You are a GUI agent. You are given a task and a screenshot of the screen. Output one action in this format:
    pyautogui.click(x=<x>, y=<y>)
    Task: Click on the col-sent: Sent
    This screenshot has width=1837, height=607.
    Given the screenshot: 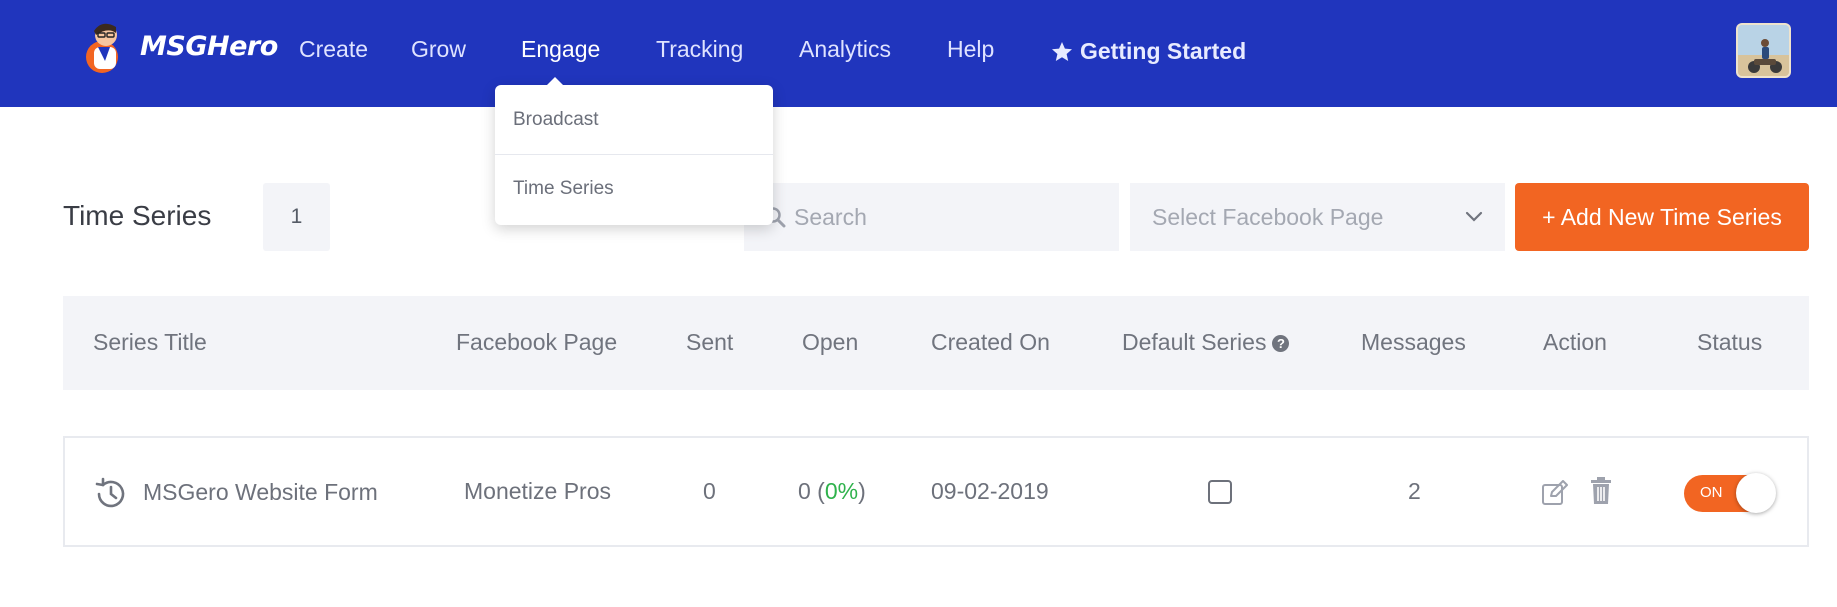 What is the action you would take?
    pyautogui.click(x=709, y=342)
    